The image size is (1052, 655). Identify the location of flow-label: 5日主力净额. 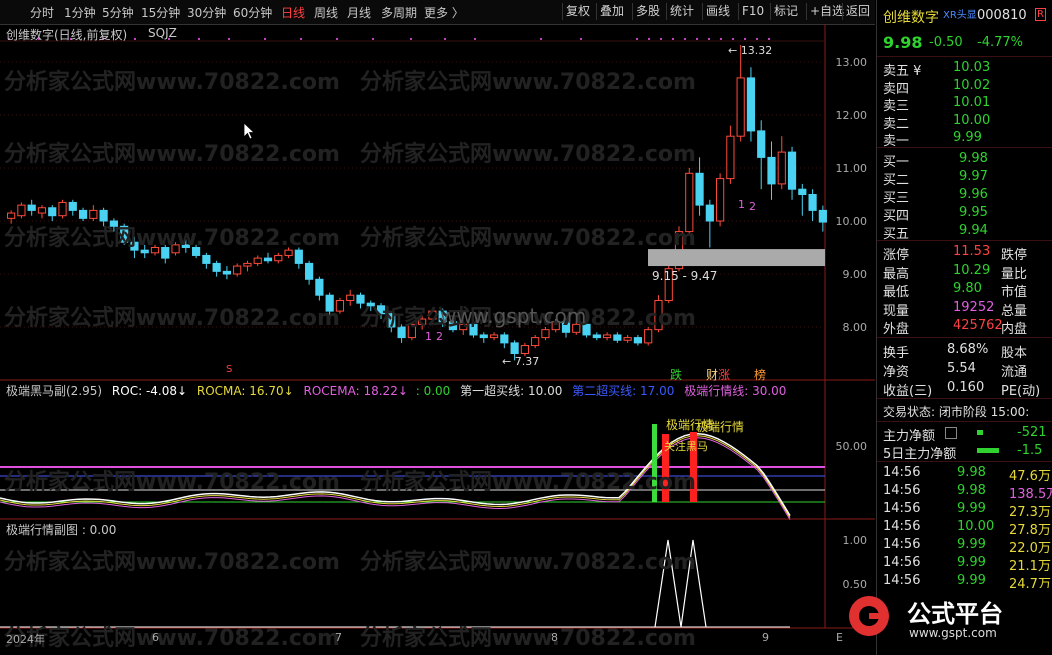
(920, 454).